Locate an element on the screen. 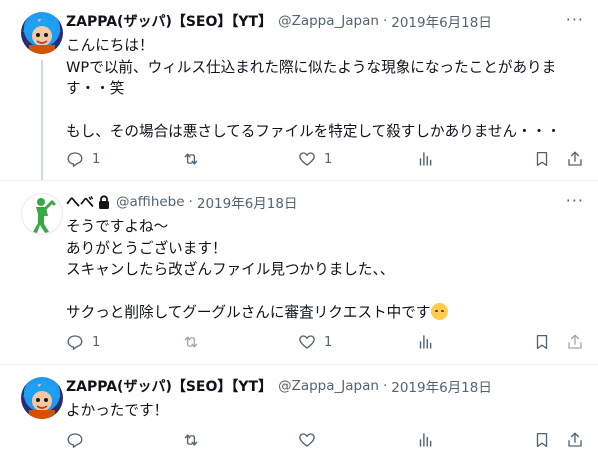 The width and height of the screenshot is (598, 461). tweet-actions is located at coordinates (326, 440).